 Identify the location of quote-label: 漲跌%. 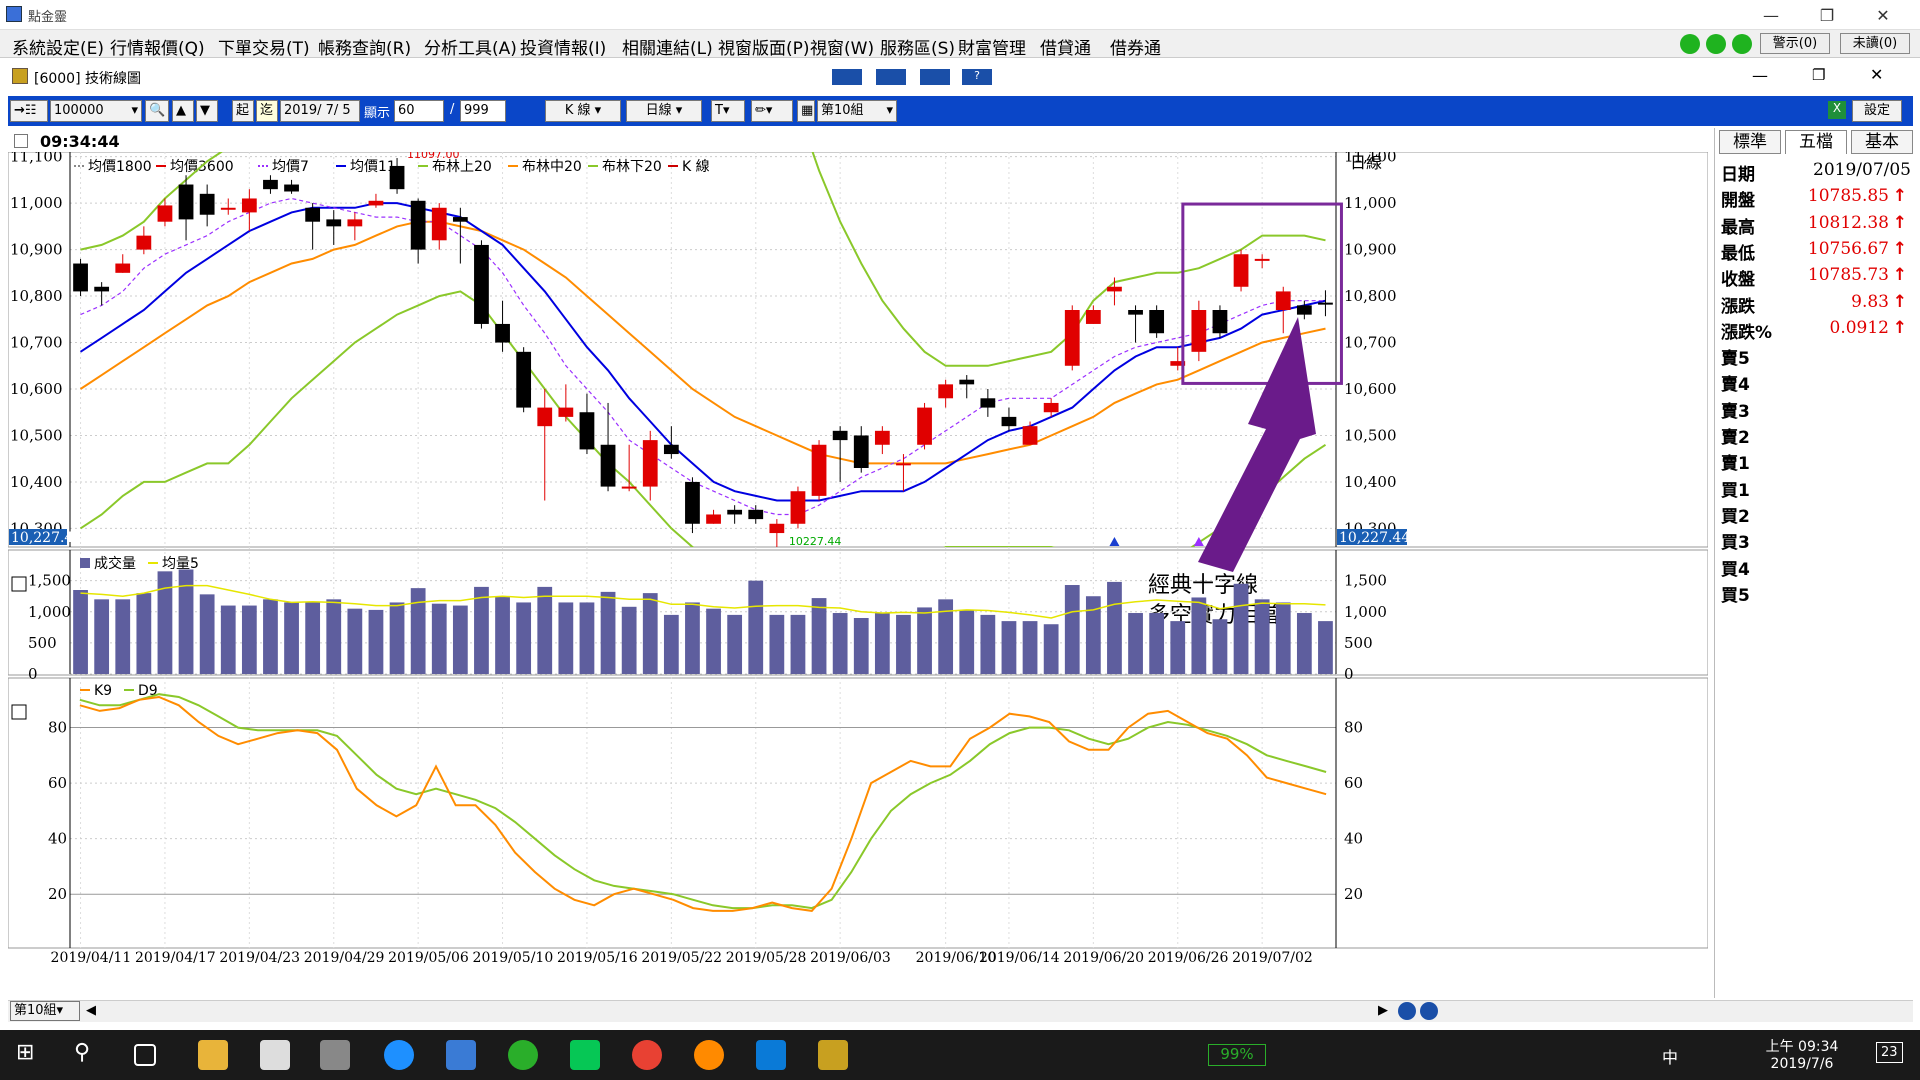
(1747, 332).